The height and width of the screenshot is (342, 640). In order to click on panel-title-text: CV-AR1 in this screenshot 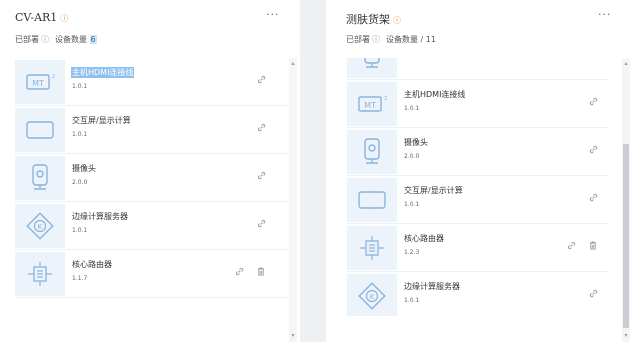, I will do `click(36, 17)`.